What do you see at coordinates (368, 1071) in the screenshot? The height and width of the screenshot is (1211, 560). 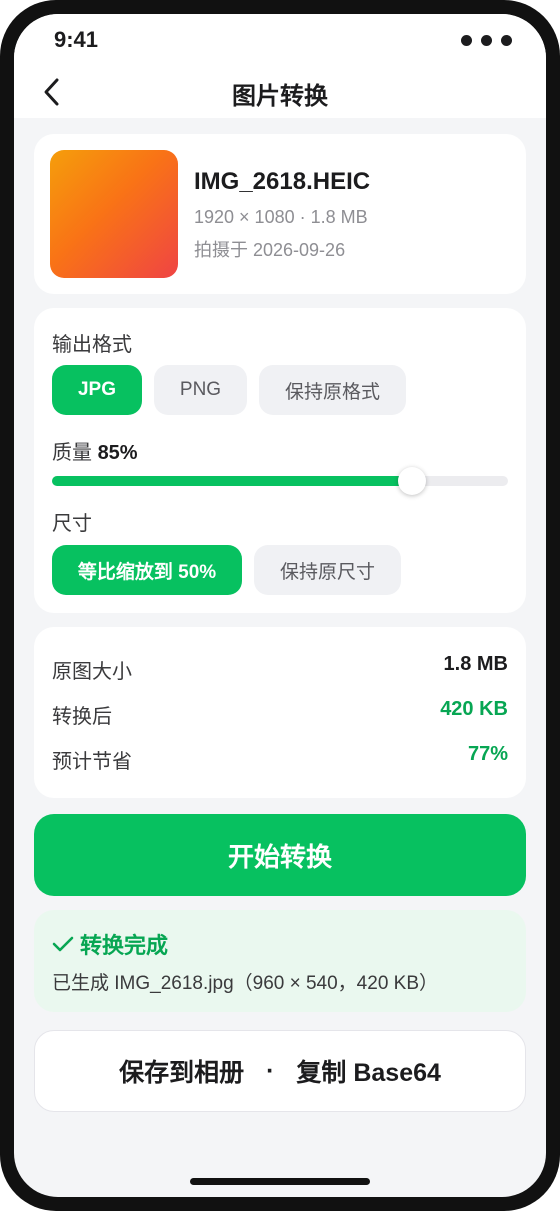 I see `copy-base64-button: 复制 Base64` at bounding box center [368, 1071].